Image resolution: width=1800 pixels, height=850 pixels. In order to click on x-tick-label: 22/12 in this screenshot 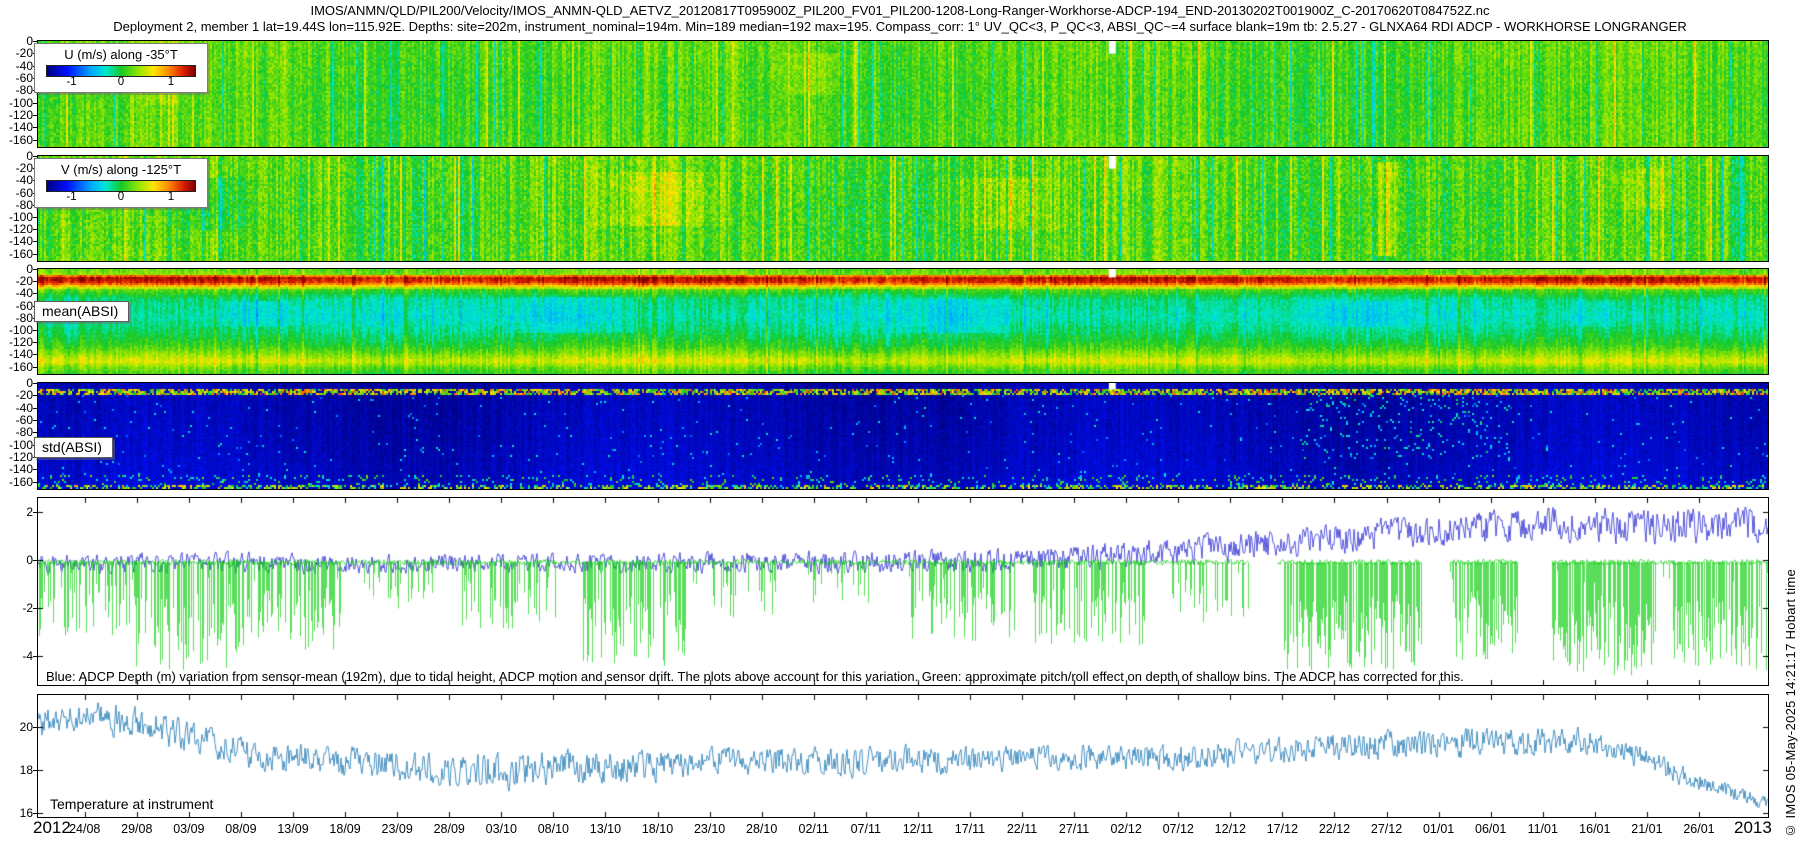, I will do `click(1334, 829)`.